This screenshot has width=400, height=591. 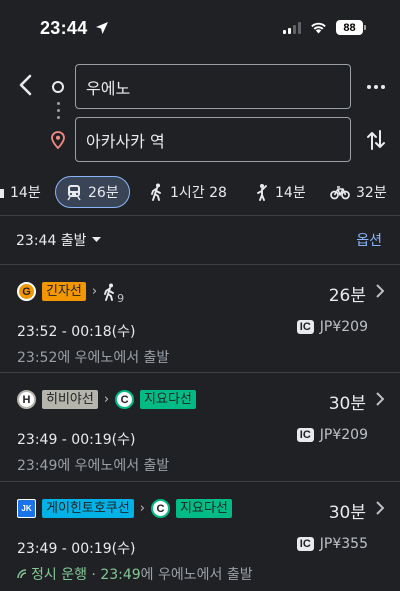 I want to click on walk-segment: 9, so click(x=113, y=294).